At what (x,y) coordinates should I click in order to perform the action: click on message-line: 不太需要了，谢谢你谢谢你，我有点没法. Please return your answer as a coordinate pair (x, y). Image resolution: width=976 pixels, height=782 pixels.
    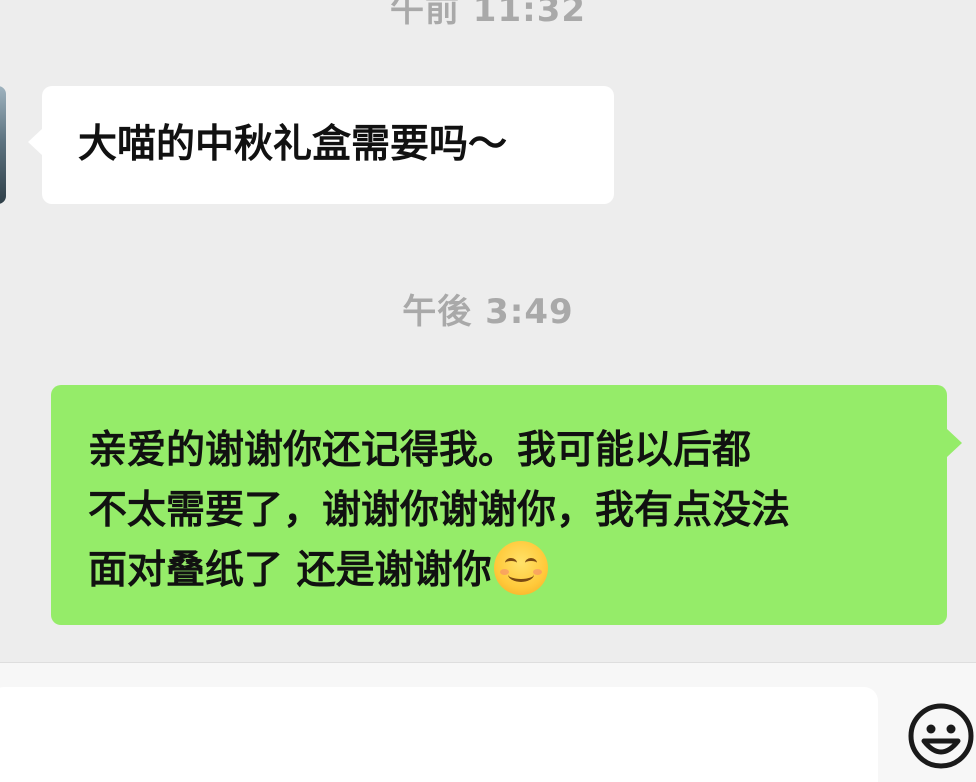
    Looking at the image, I should click on (503, 511).